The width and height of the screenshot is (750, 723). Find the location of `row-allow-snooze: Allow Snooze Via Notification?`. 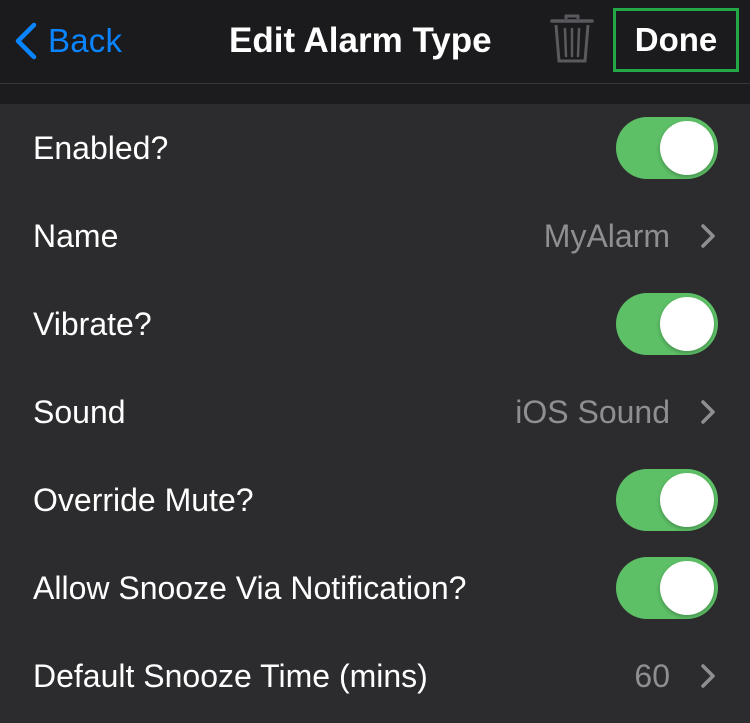

row-allow-snooze: Allow Snooze Via Notification? is located at coordinates (375, 588).